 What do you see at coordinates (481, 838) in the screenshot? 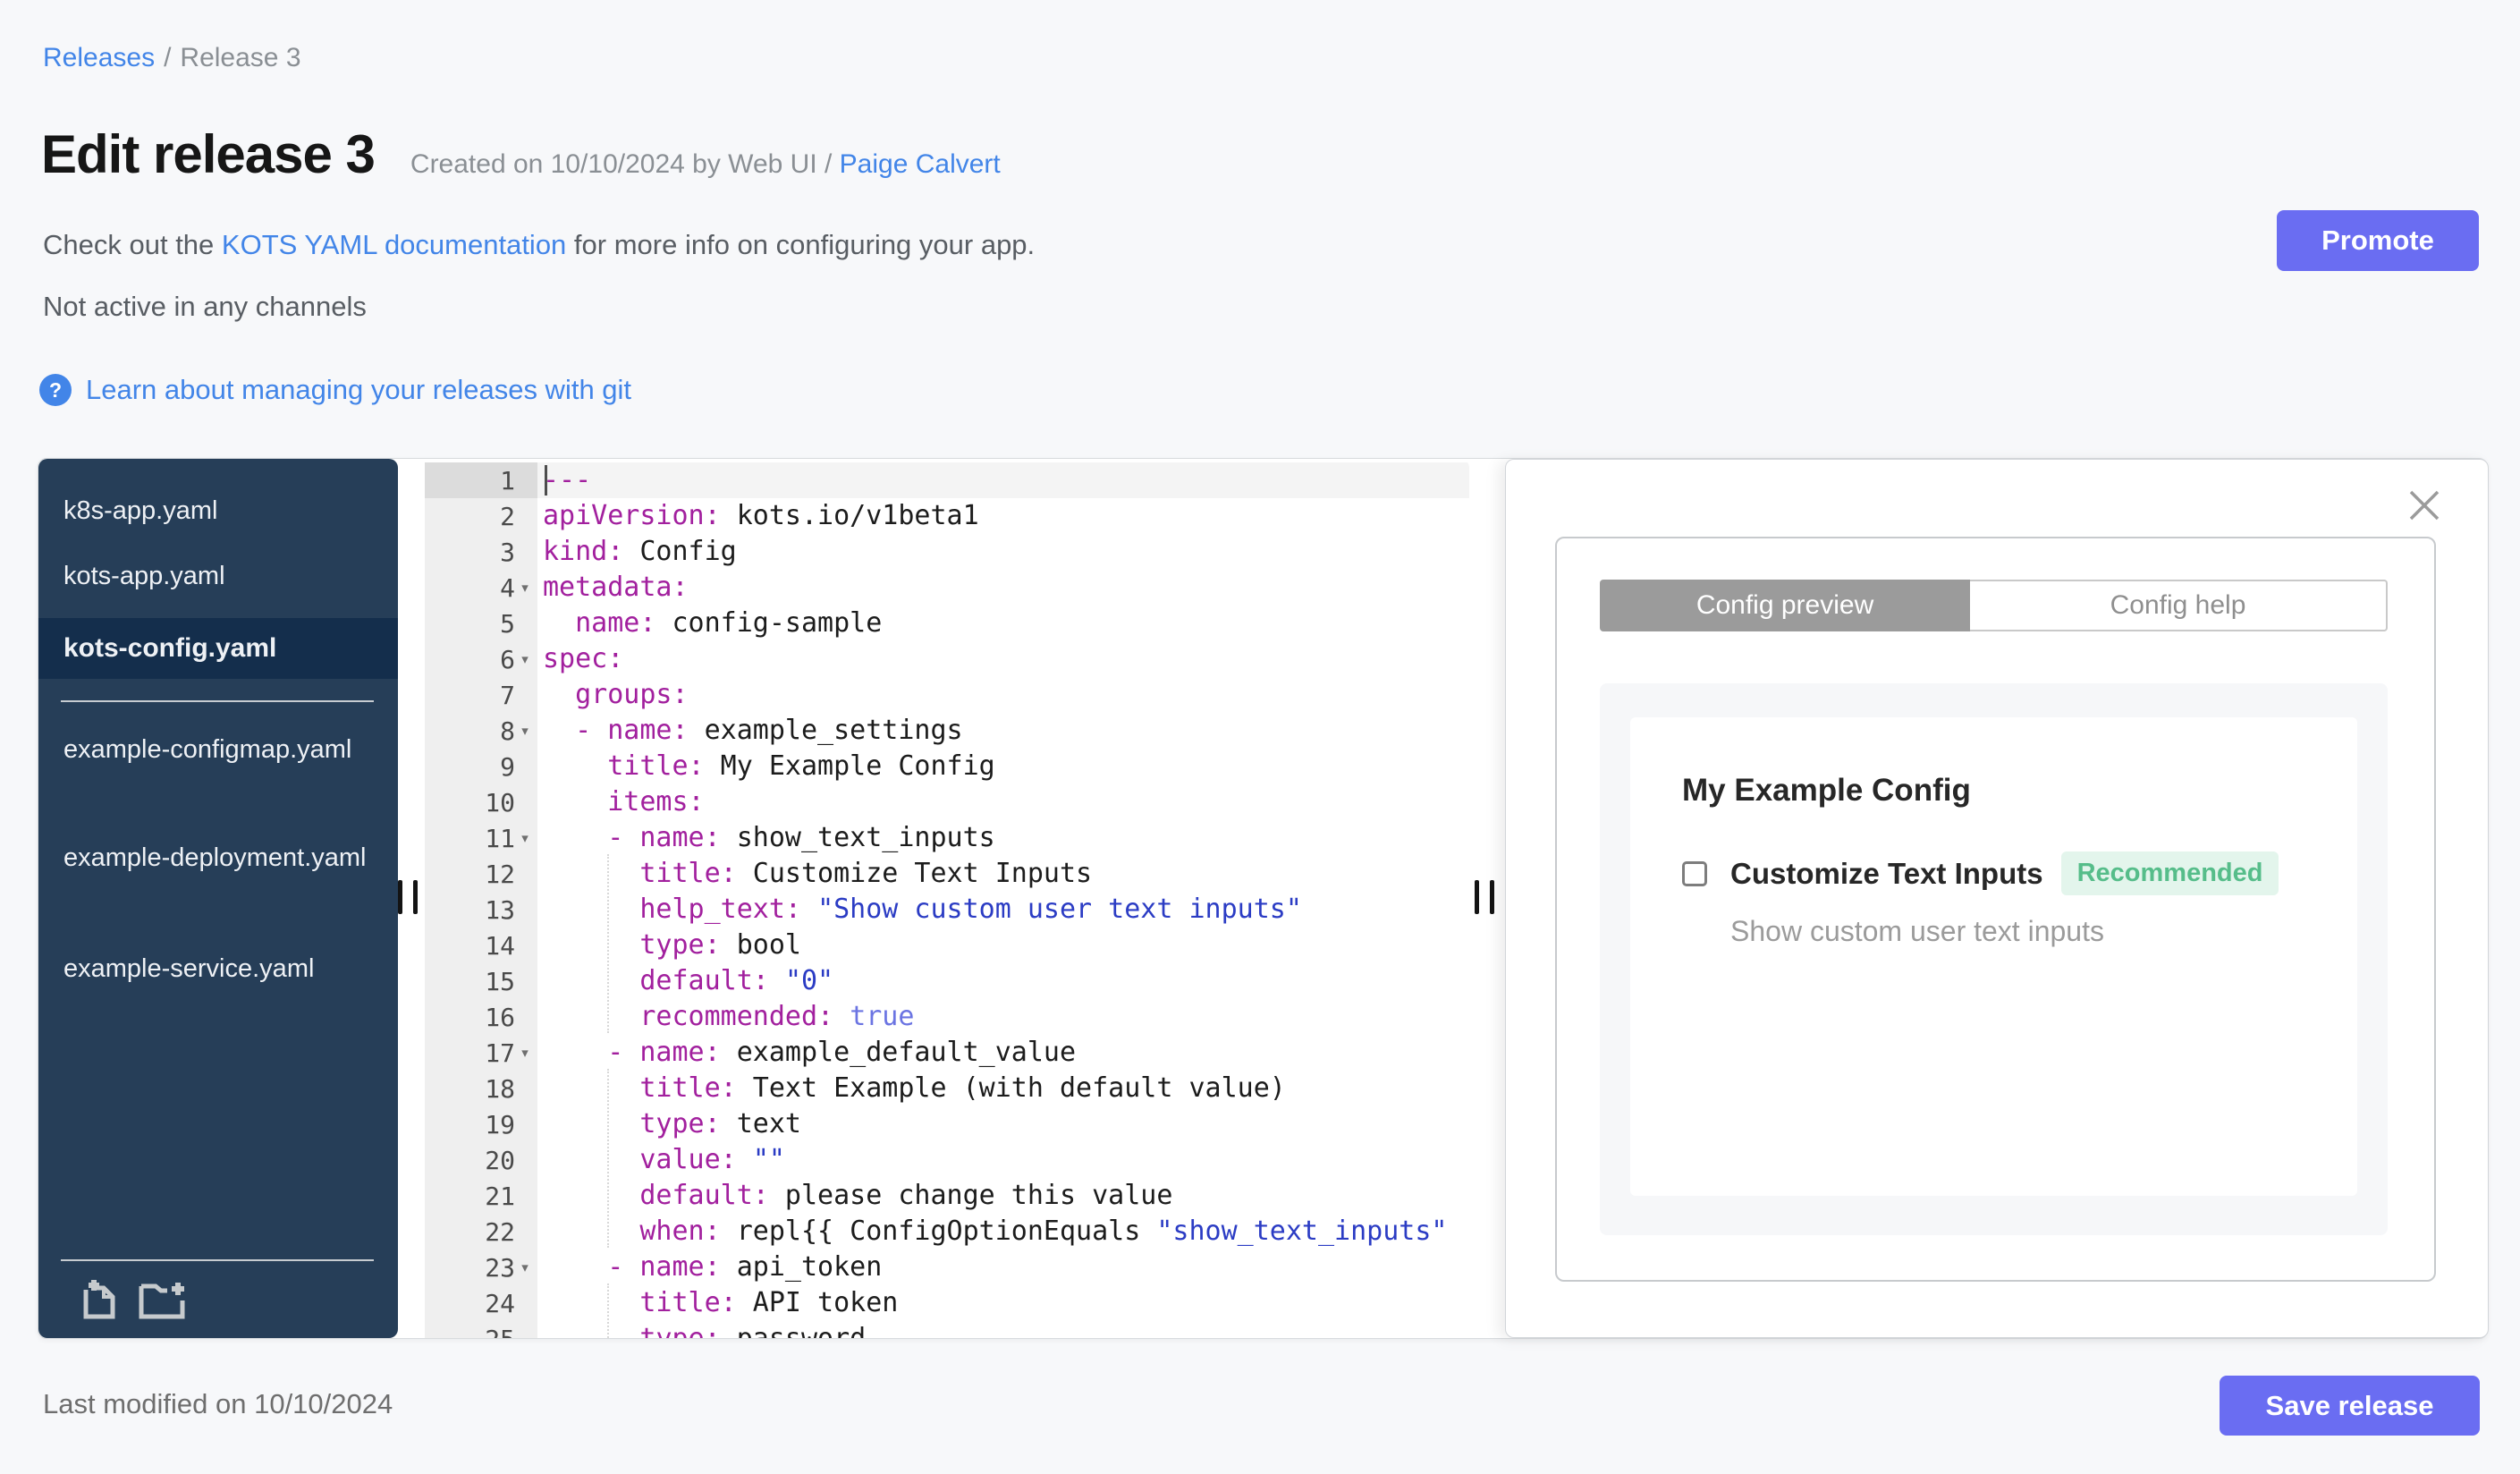
I see `editor-gutter-cell: 11 ▾` at bounding box center [481, 838].